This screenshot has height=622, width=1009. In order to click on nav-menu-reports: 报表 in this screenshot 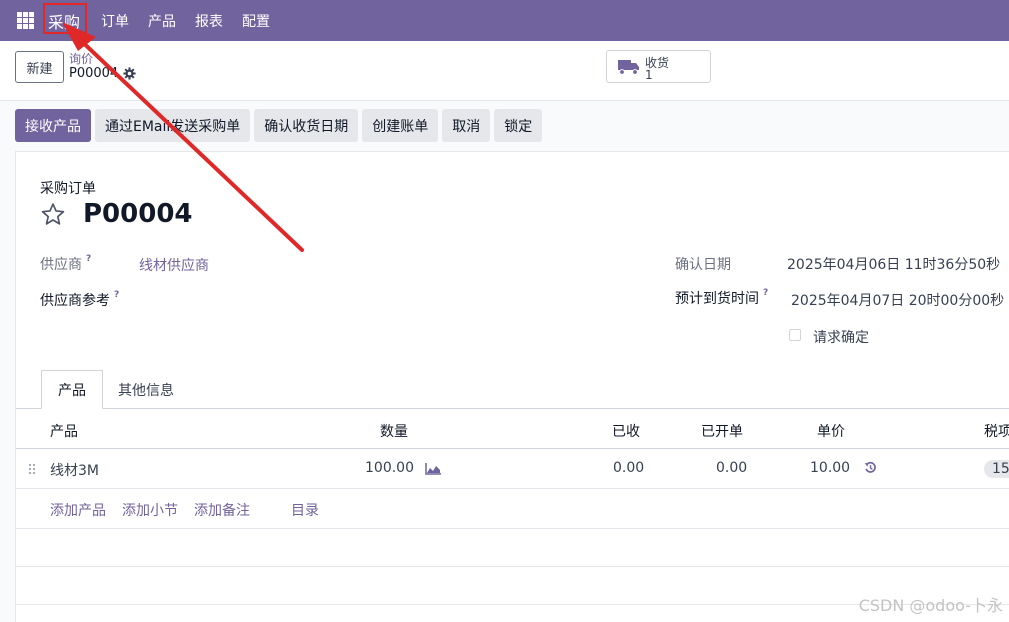, I will do `click(209, 21)`.